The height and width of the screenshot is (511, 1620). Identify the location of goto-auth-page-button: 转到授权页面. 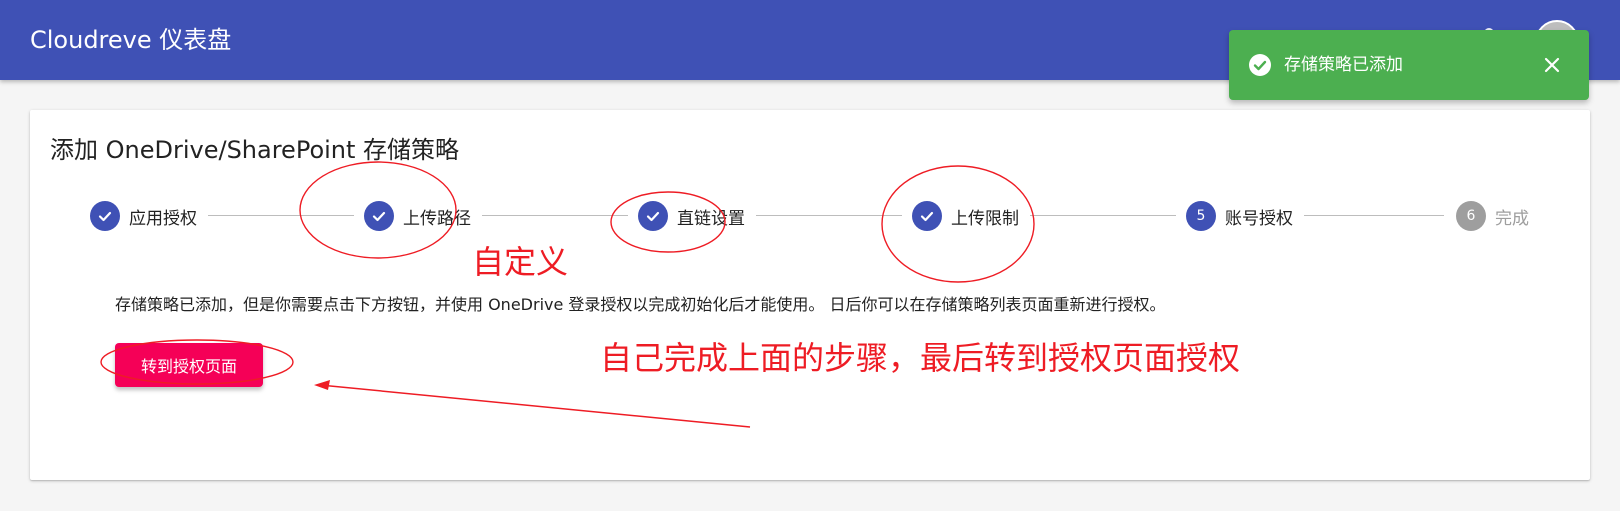
(189, 365).